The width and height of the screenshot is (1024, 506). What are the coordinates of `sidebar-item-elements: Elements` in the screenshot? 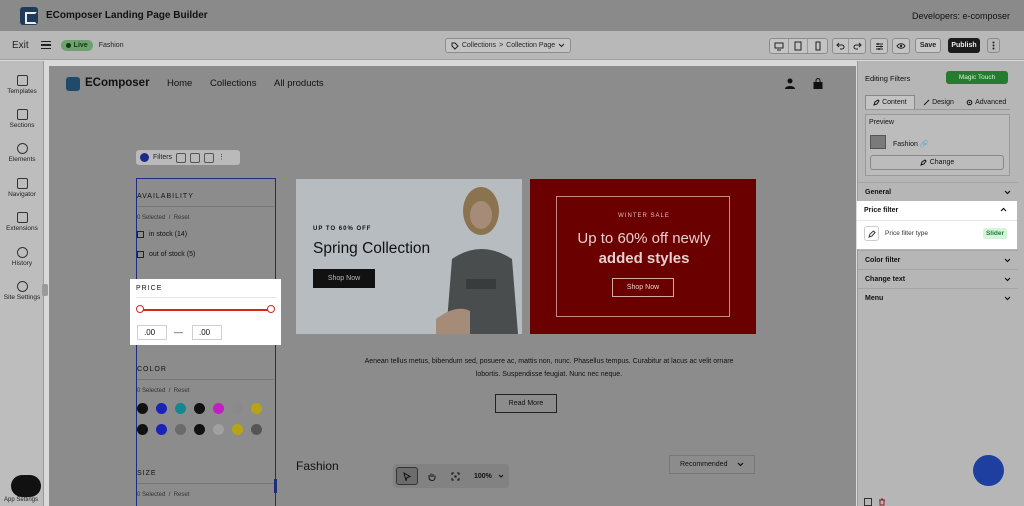 It's located at (22, 153).